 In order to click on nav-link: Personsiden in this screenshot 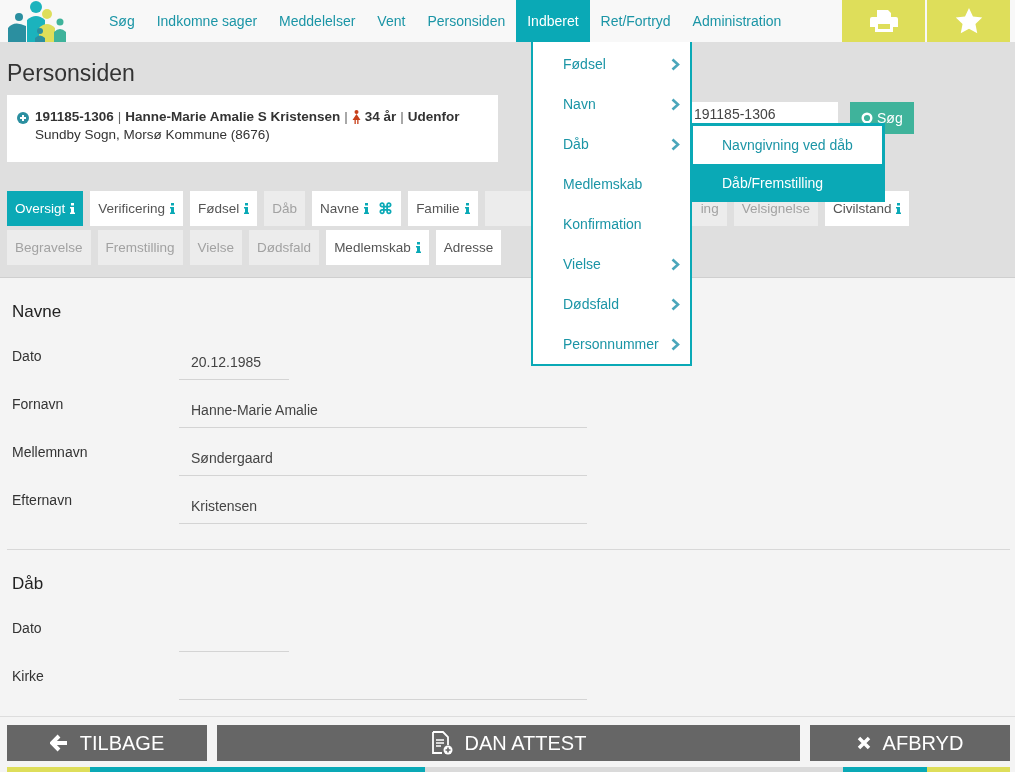, I will do `click(466, 21)`.